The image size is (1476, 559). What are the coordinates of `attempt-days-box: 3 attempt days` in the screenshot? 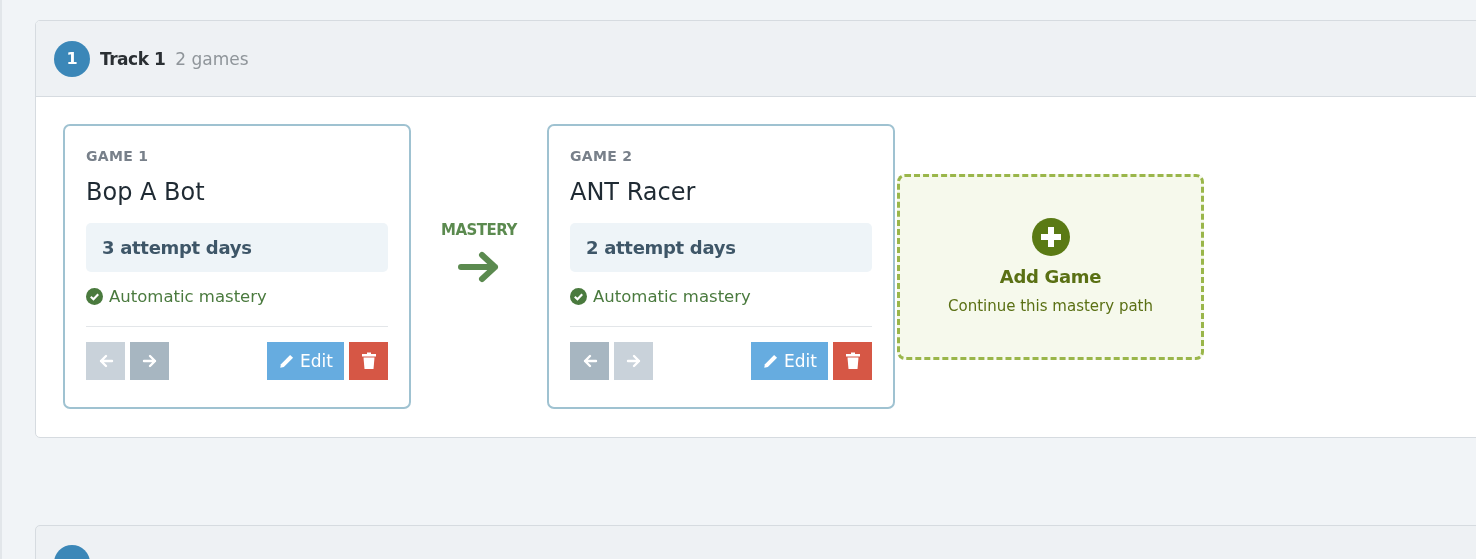 It's located at (237, 247).